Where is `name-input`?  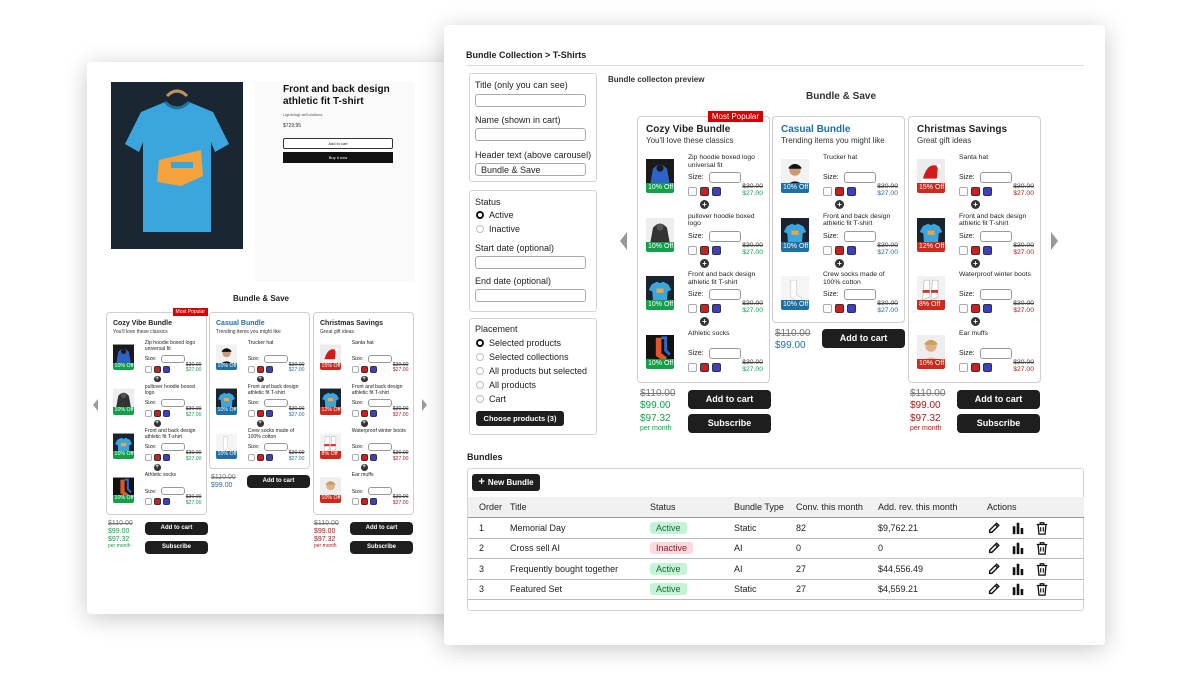
name-input is located at coordinates (530, 134).